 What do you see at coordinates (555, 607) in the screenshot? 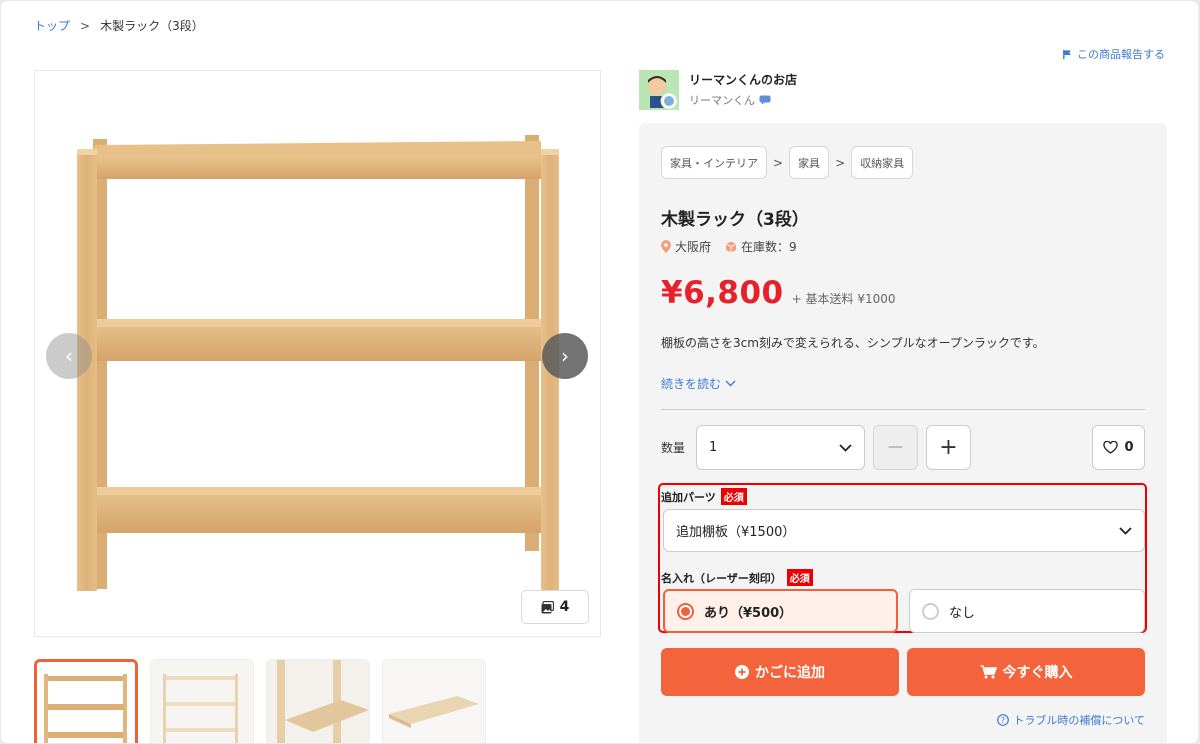
I see `image-count-badge: 4` at bounding box center [555, 607].